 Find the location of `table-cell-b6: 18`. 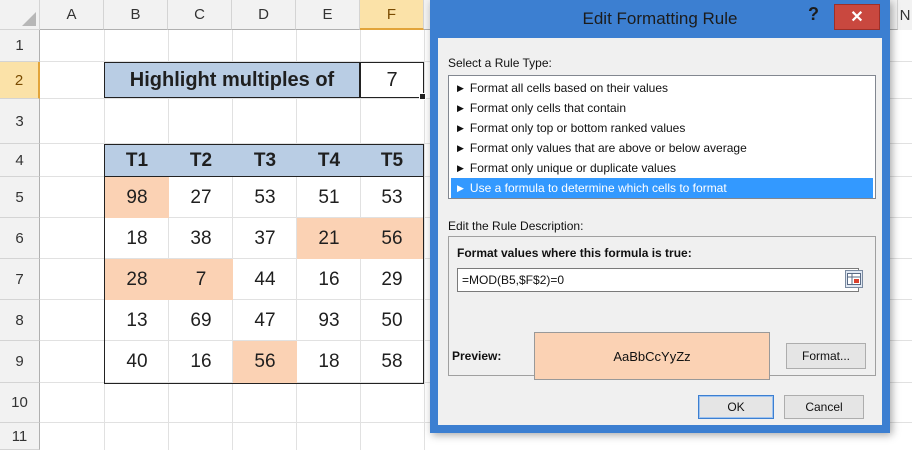

table-cell-b6: 18 is located at coordinates (137, 238).